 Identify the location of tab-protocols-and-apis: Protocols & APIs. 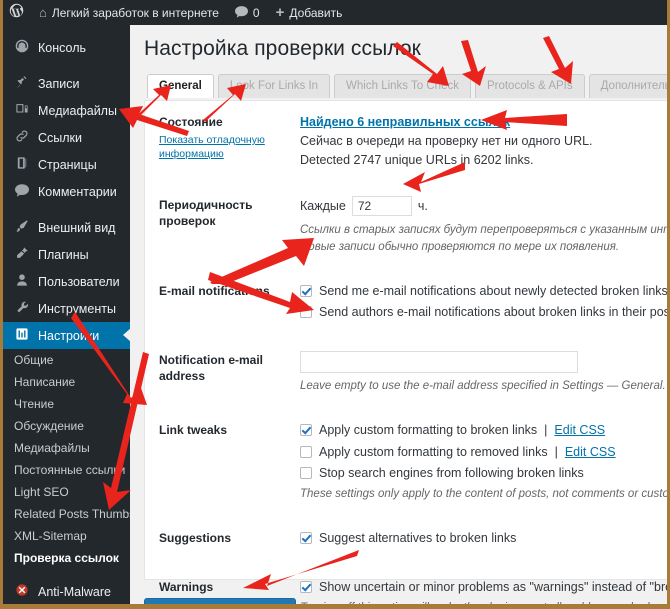
(529, 86).